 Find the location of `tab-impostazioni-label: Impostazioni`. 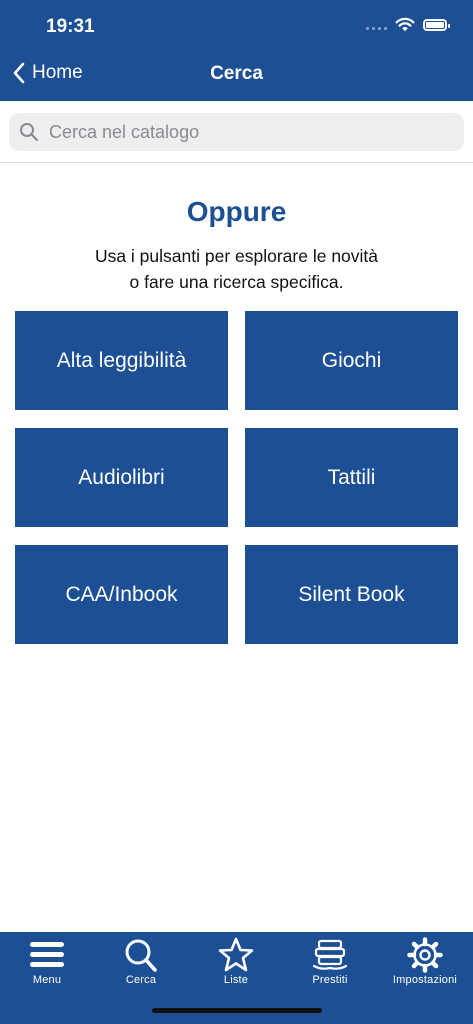

tab-impostazioni-label: Impostazioni is located at coordinates (425, 980).